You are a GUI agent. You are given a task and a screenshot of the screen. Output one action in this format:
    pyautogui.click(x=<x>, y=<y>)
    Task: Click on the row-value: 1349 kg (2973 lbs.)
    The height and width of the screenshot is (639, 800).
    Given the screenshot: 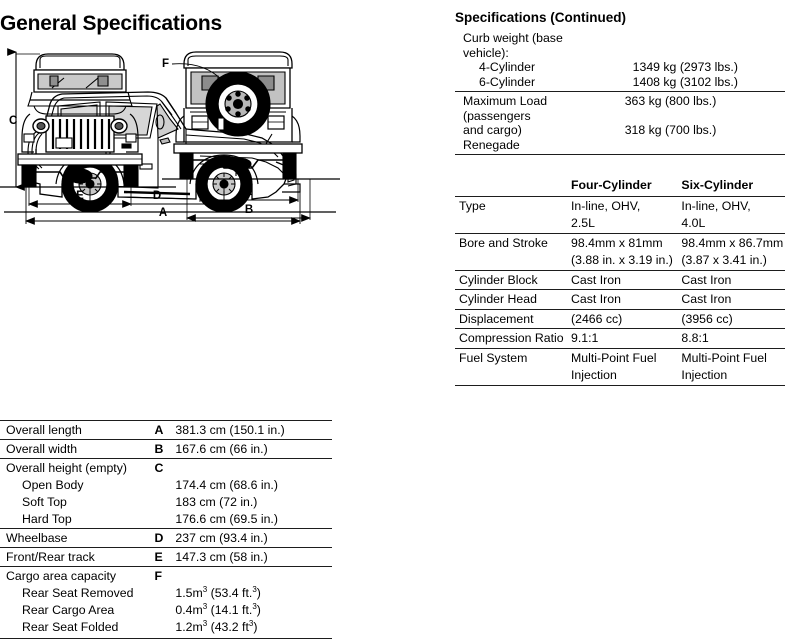 What is the action you would take?
    pyautogui.click(x=685, y=67)
    